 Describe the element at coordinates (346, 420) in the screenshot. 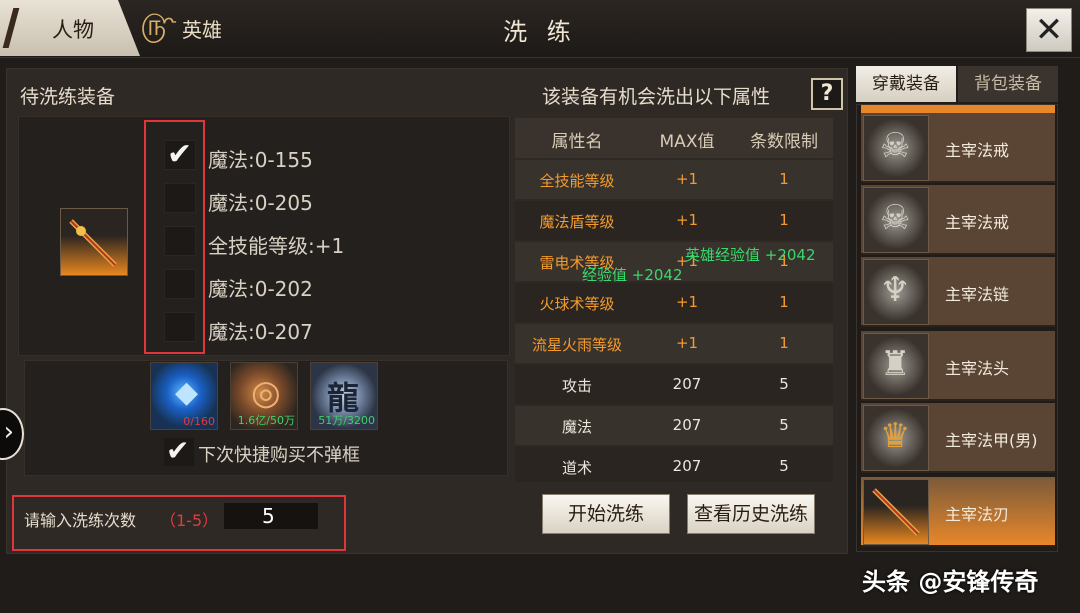

I see `material-count: 51万/3200` at that location.